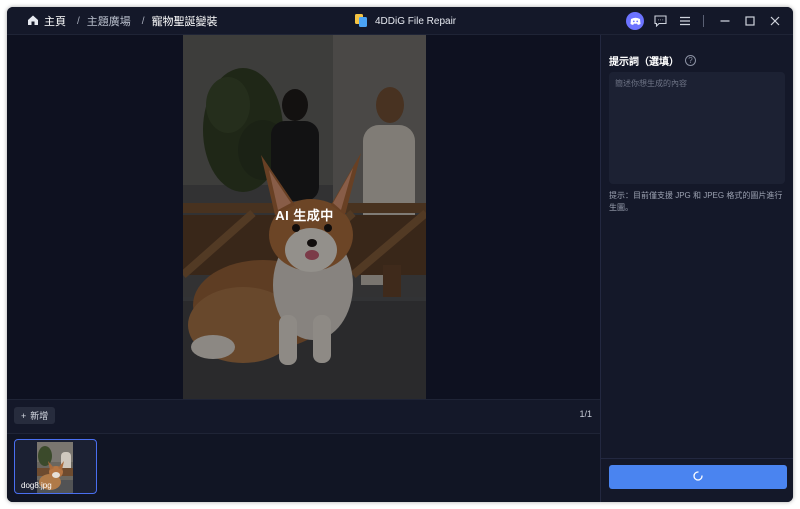  What do you see at coordinates (303, 416) in the screenshot?
I see `action-bar: + 新增 1/1` at bounding box center [303, 416].